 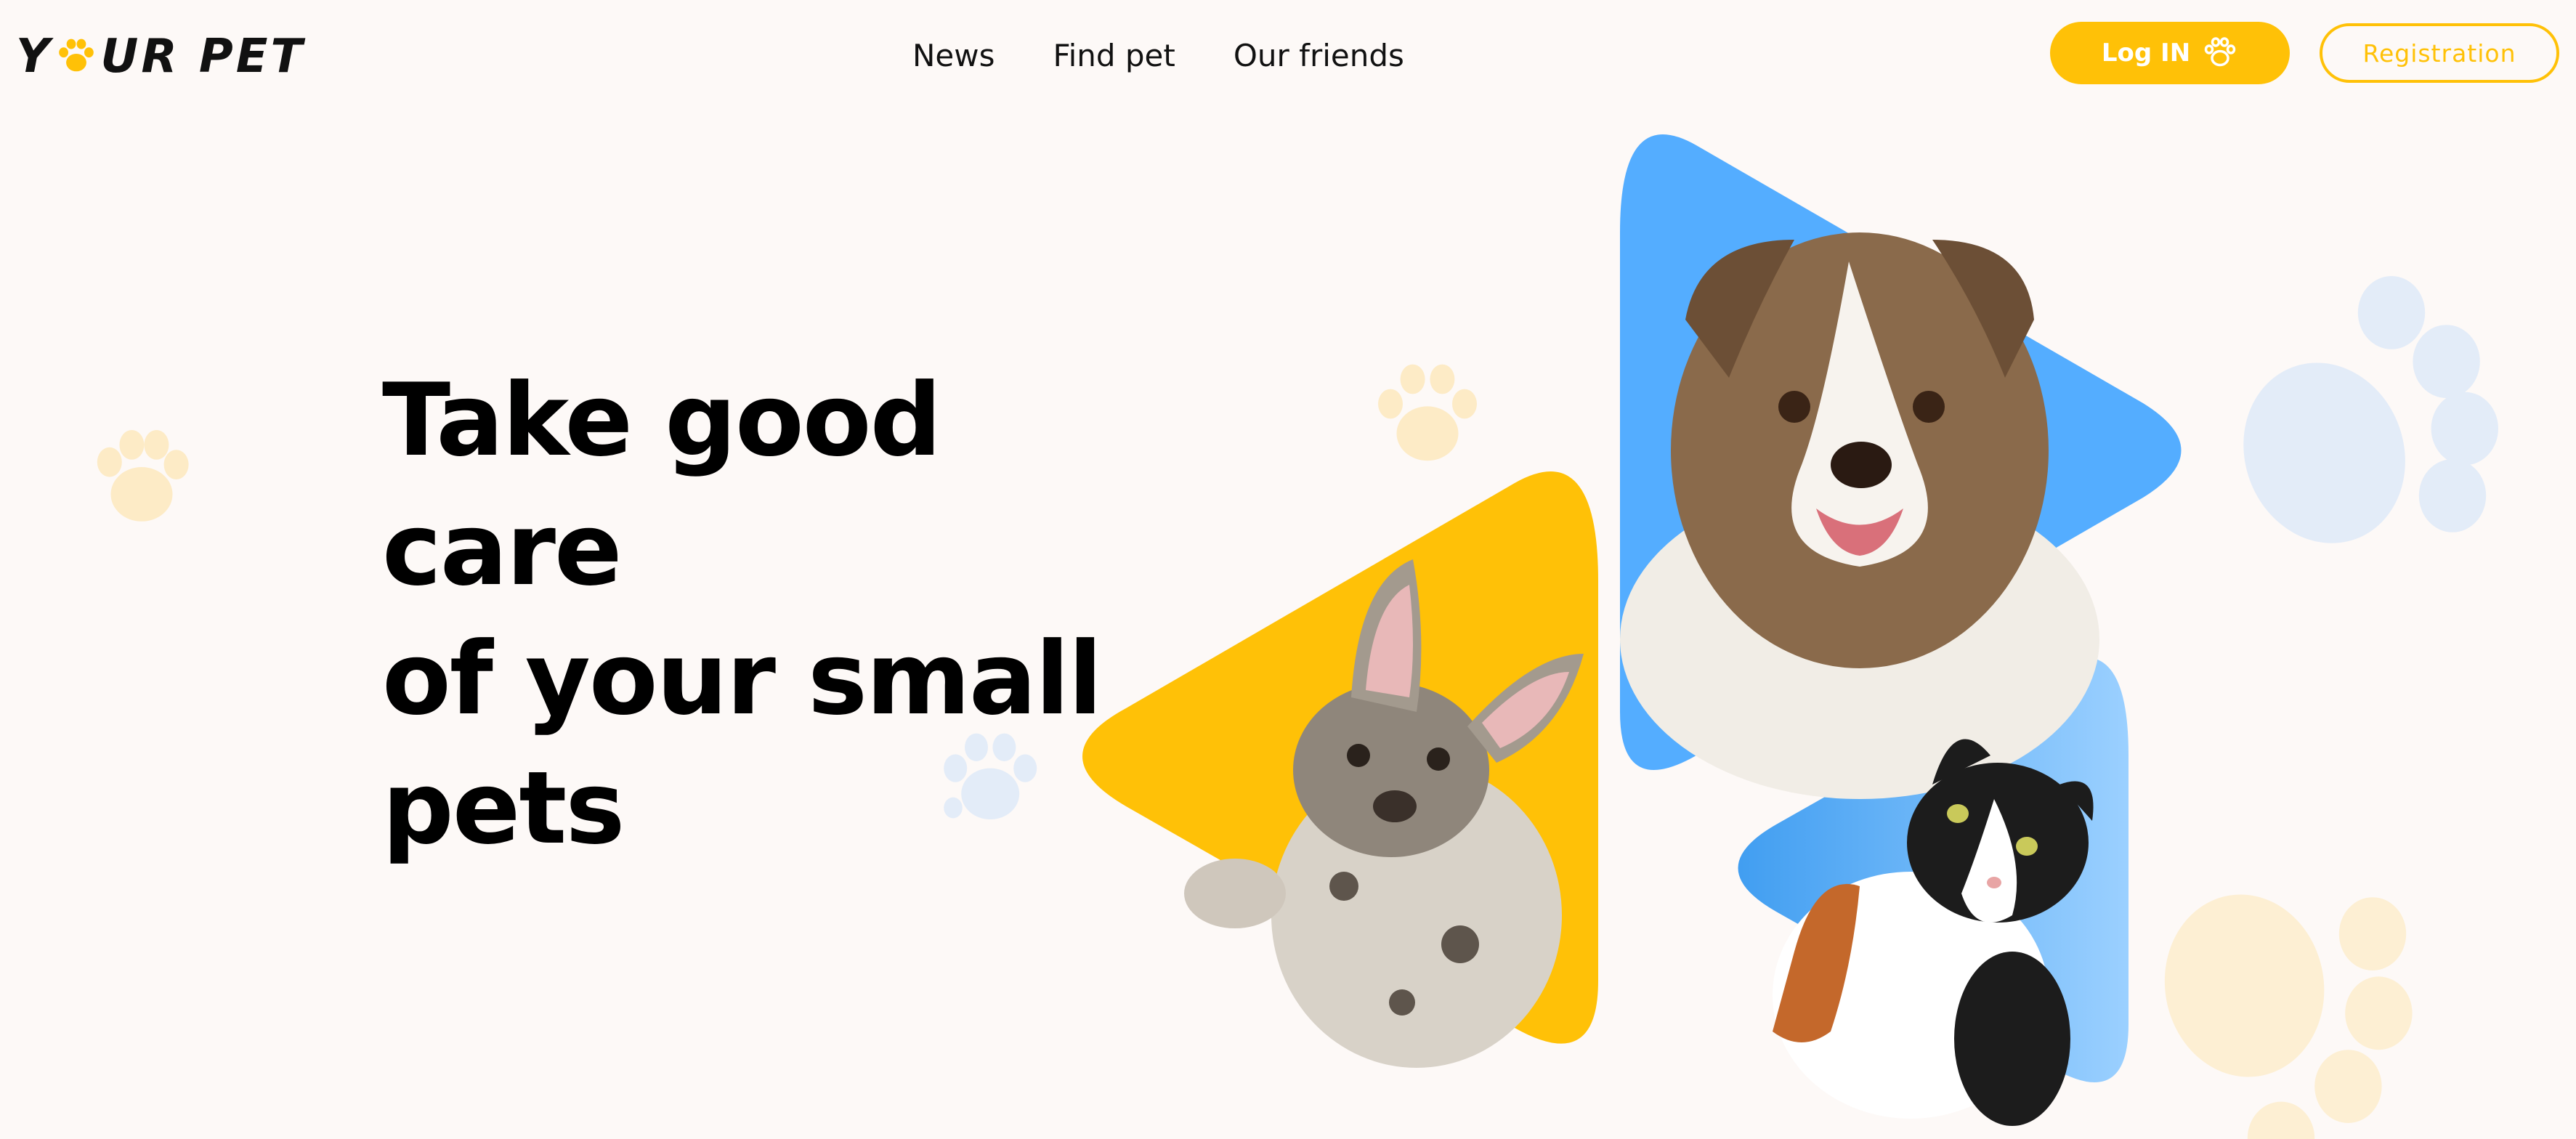 What do you see at coordinates (742, 678) in the screenshot?
I see `hero-title-line: of your small` at bounding box center [742, 678].